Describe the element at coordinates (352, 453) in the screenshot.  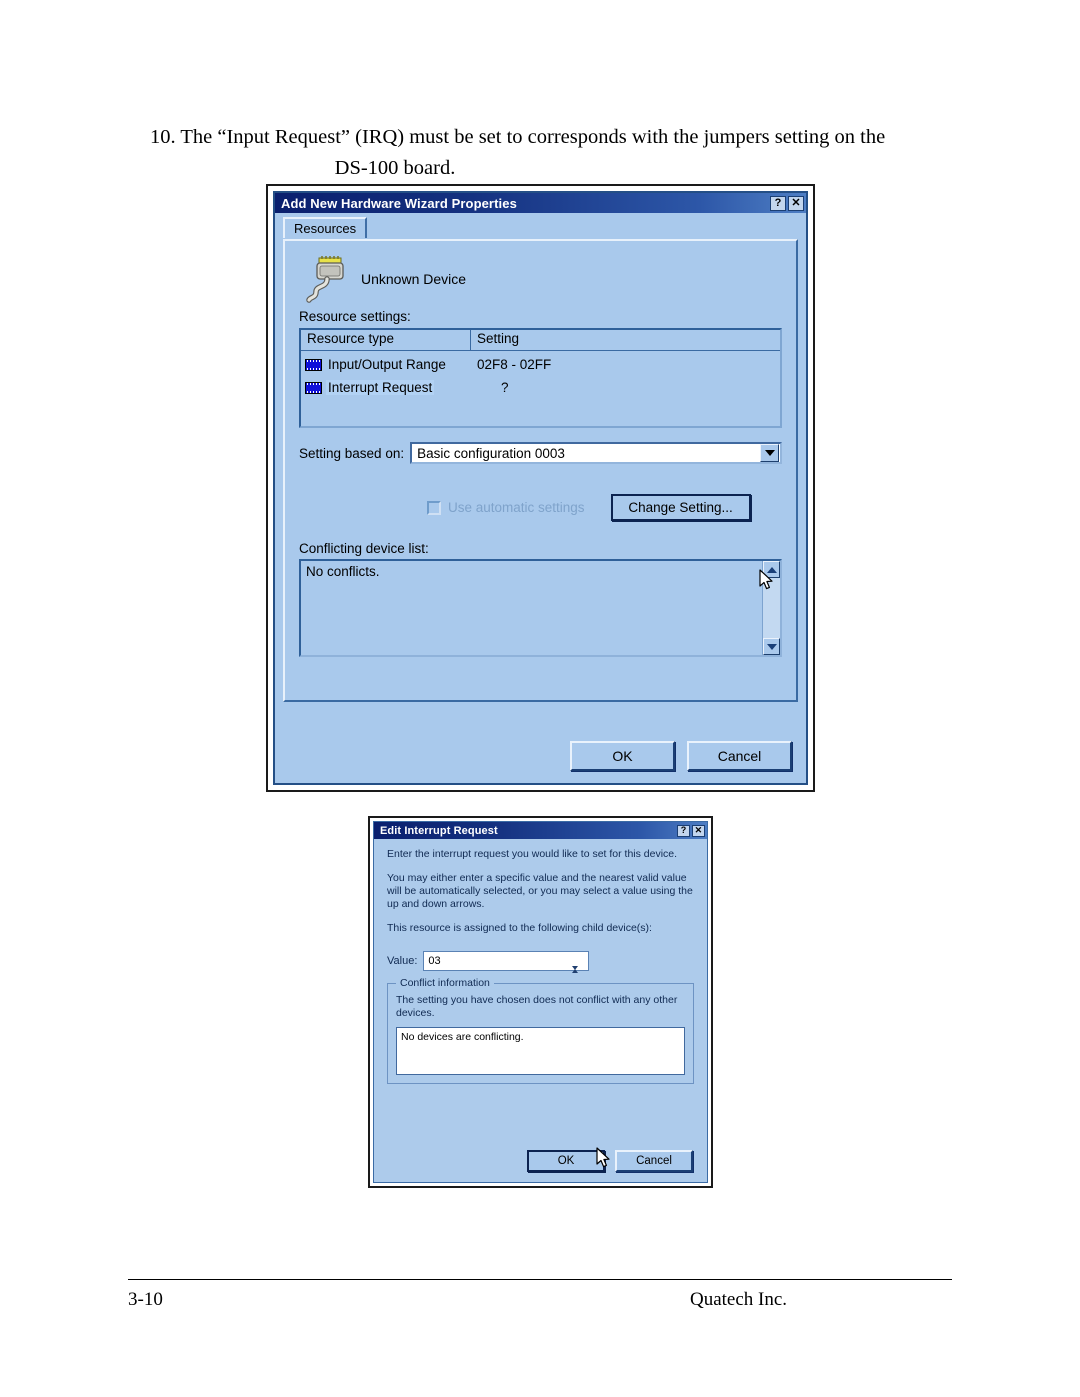
I see `setting-based-on-label: Setting based on:` at that location.